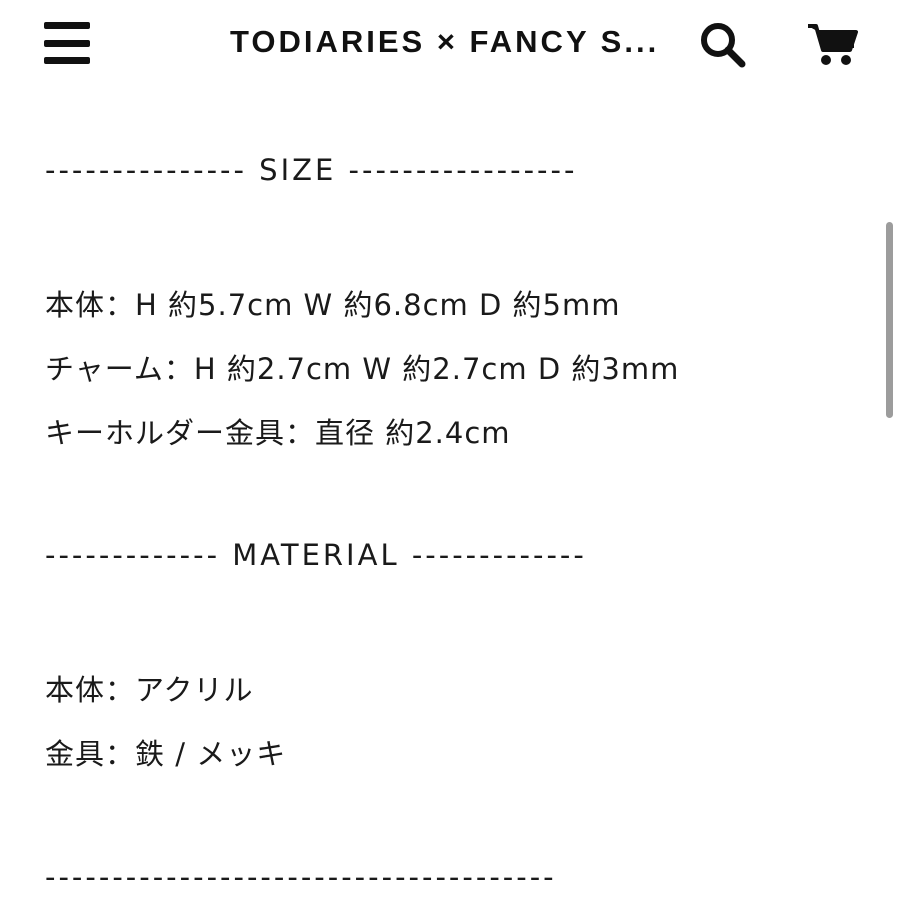 The height and width of the screenshot is (900, 900). I want to click on scrollbar-thumb, so click(889, 320).